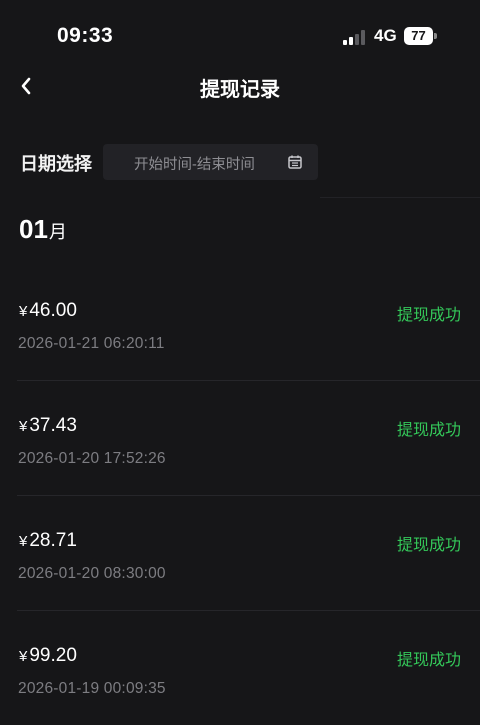 Image resolution: width=480 pixels, height=725 pixels. I want to click on month-number: 01, so click(33, 229).